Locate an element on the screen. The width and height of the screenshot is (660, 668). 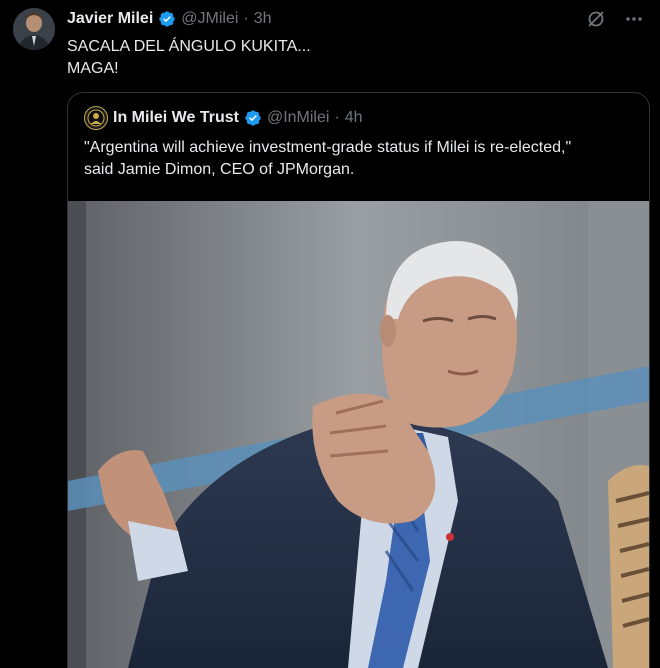
quoted-tweet-header: In Milei We Trust @InMilei · 4h is located at coordinates (223, 118).